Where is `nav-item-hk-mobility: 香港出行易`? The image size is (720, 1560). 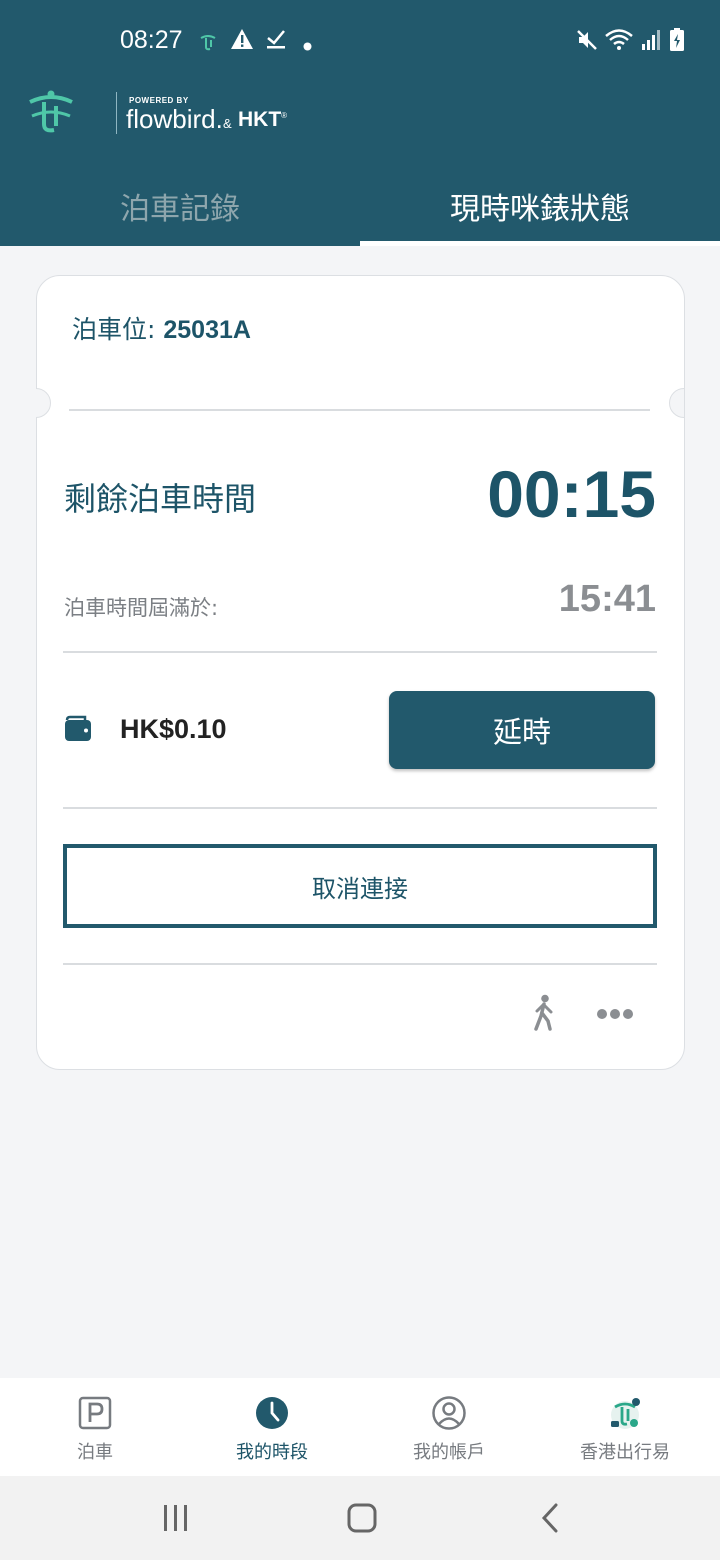
nav-item-hk-mobility: 香港出行易 is located at coordinates (625, 1427).